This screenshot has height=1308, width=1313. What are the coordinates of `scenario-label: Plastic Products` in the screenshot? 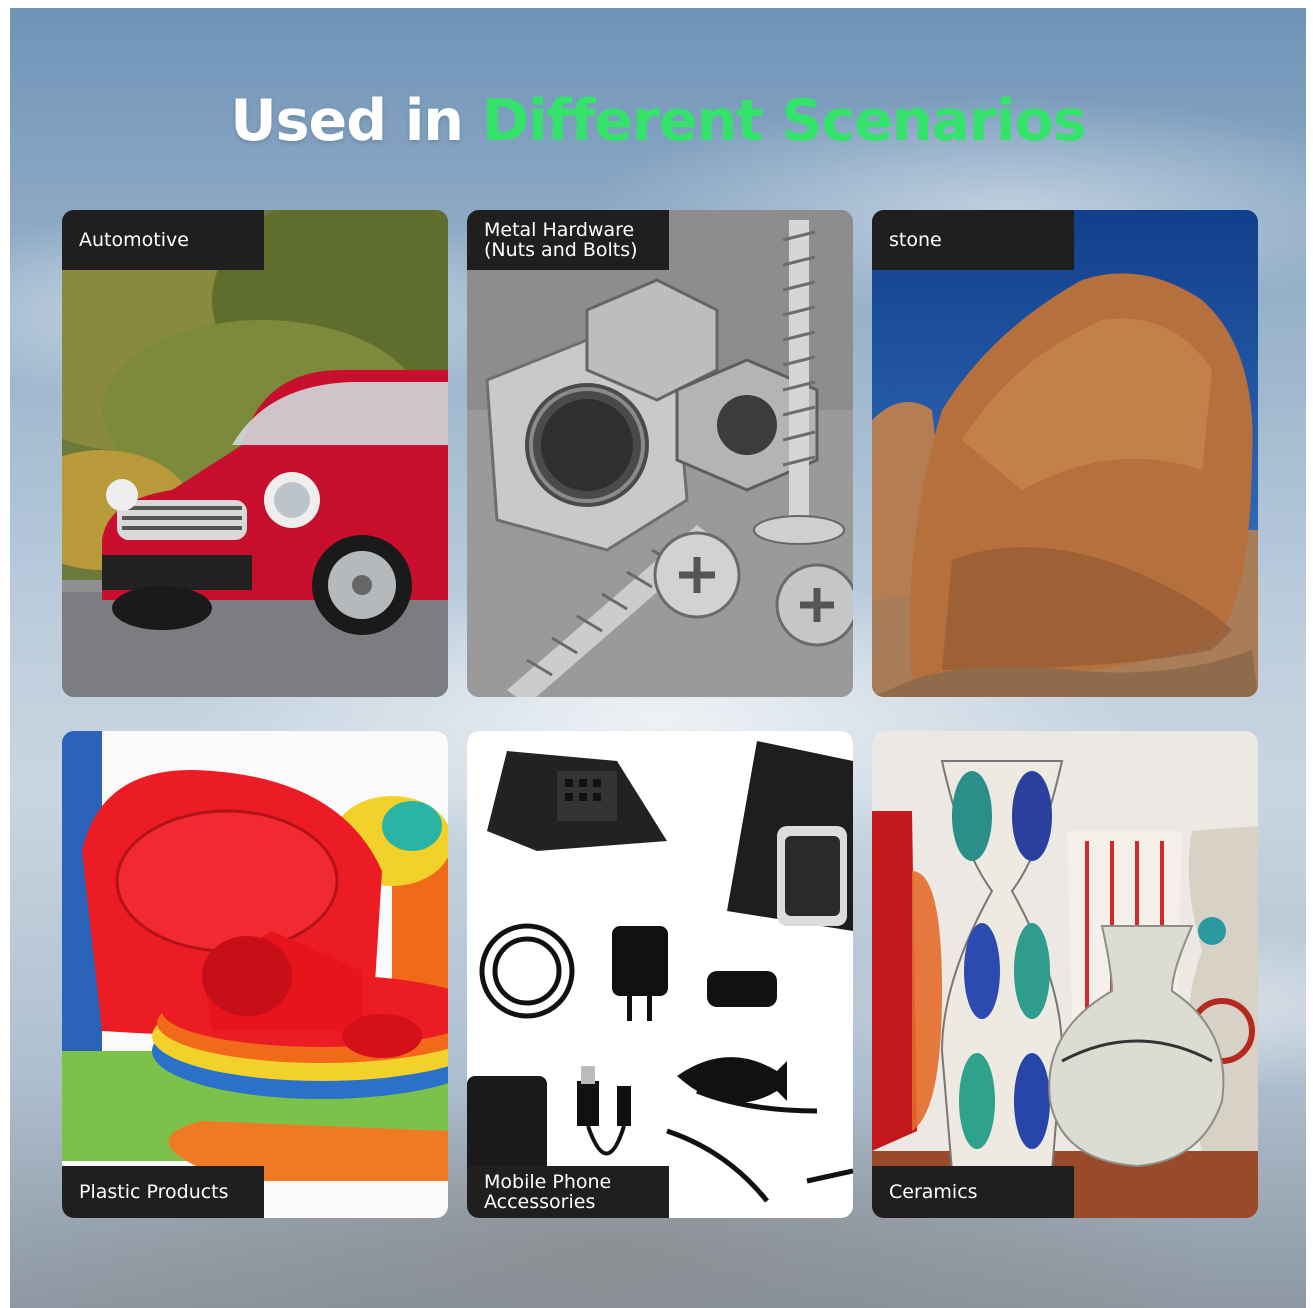 It's located at (163, 1192).